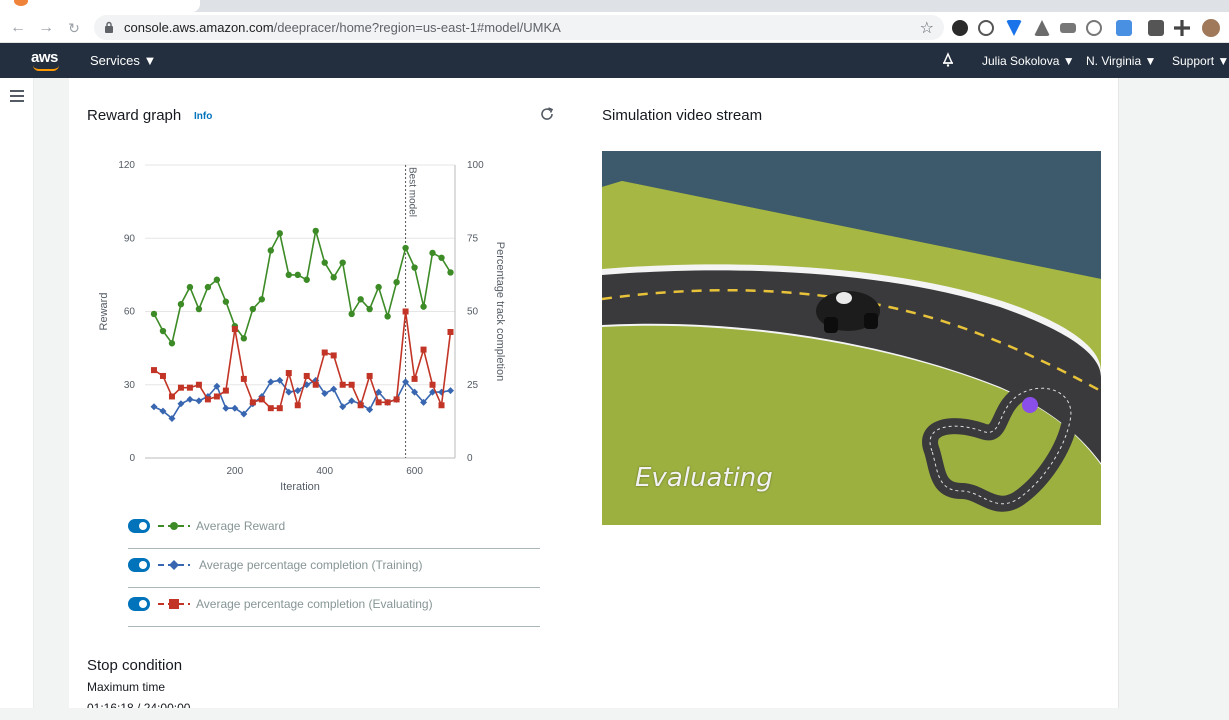 The width and height of the screenshot is (1229, 720). I want to click on y-tick-label-right: 50, so click(473, 312).